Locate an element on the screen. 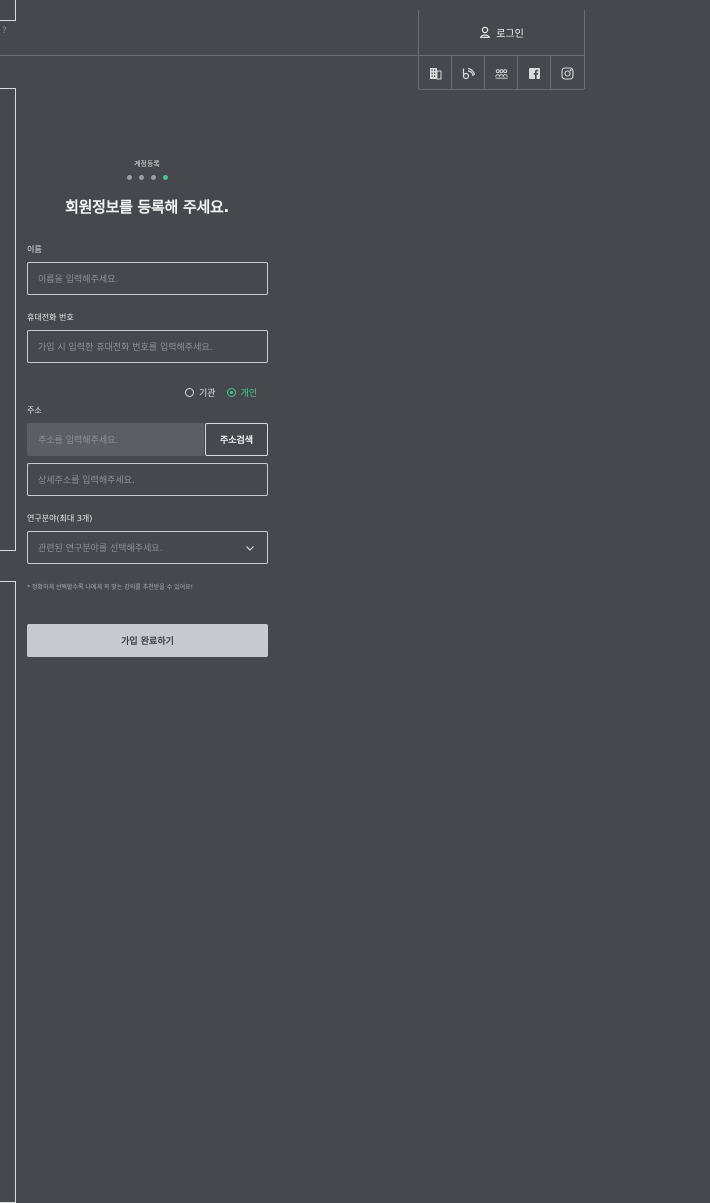  header-divider is located at coordinates (292, 55).